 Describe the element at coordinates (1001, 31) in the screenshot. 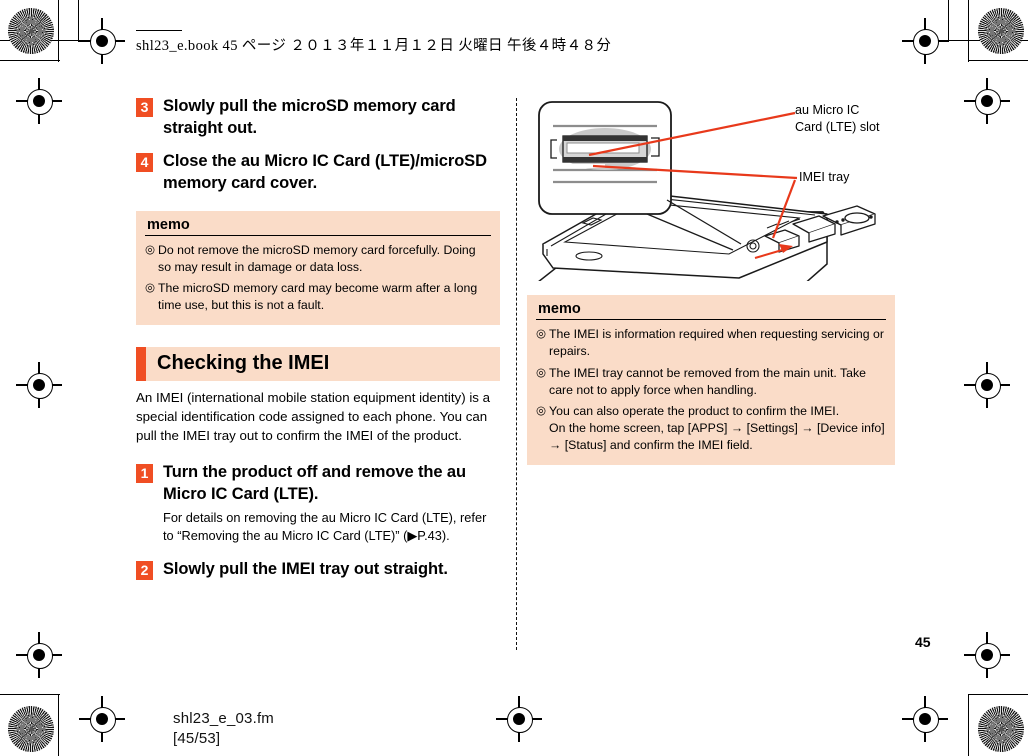

I see `density-star-mark-top-right` at that location.